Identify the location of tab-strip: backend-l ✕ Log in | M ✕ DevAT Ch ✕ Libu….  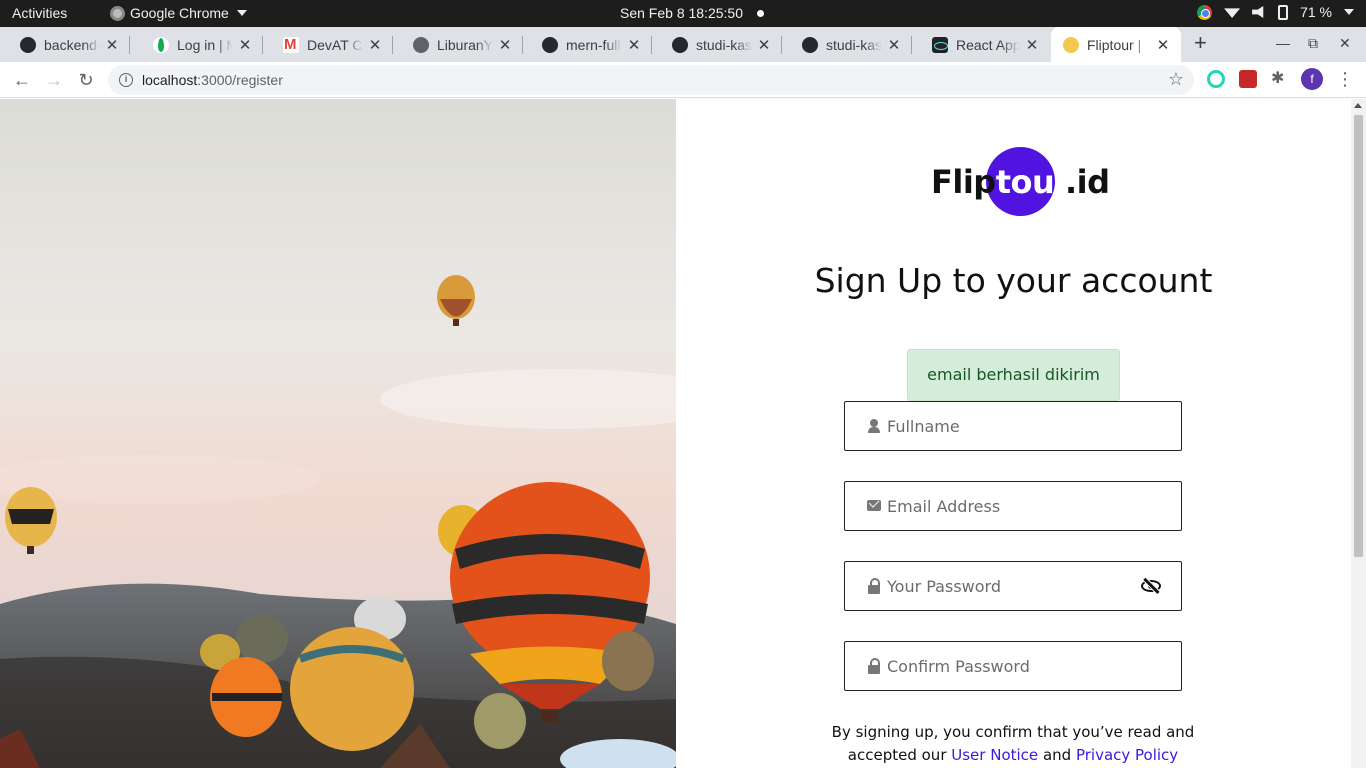
(683, 44).